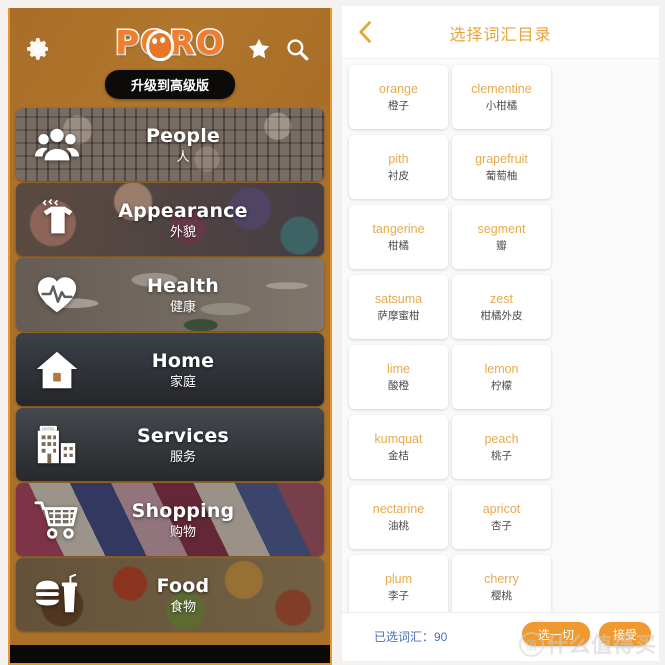 Image resolution: width=665 pixels, height=665 pixels. I want to click on category-label-cn: 服务, so click(182, 456).